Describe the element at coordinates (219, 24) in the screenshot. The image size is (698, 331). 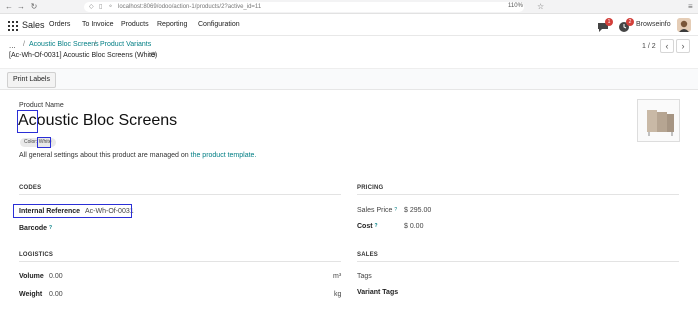
I see `menu-configuration: Configuration` at that location.